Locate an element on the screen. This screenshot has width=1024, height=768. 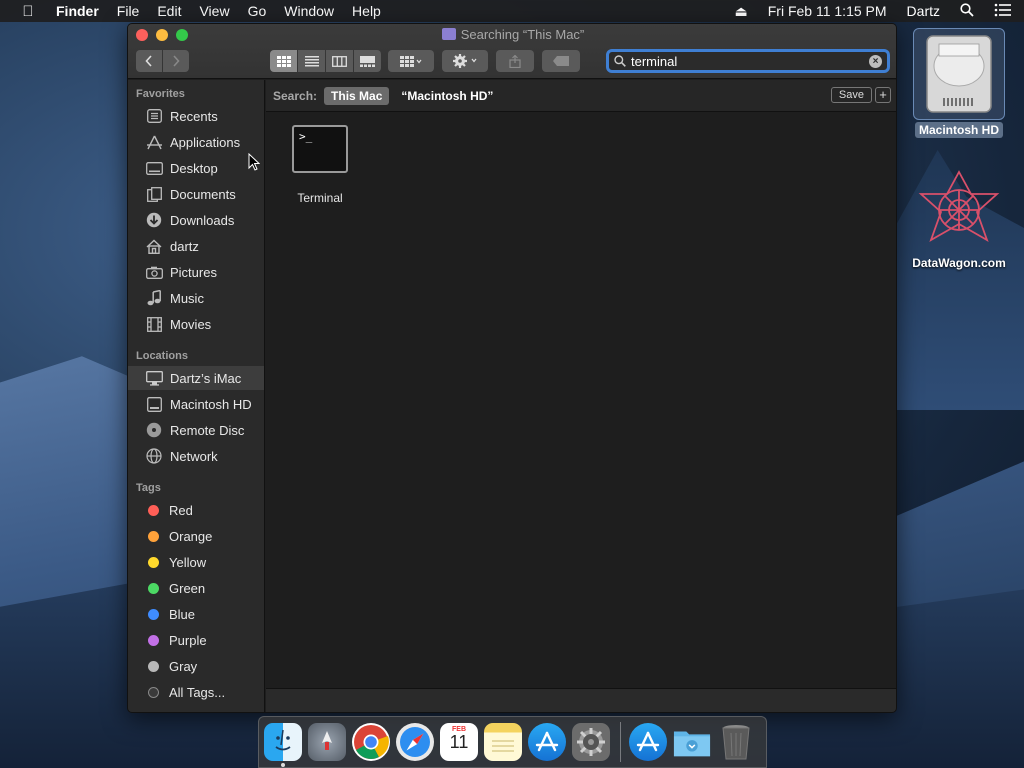
result-item-terminal: >_ Terminal is located at coordinates (320, 165).